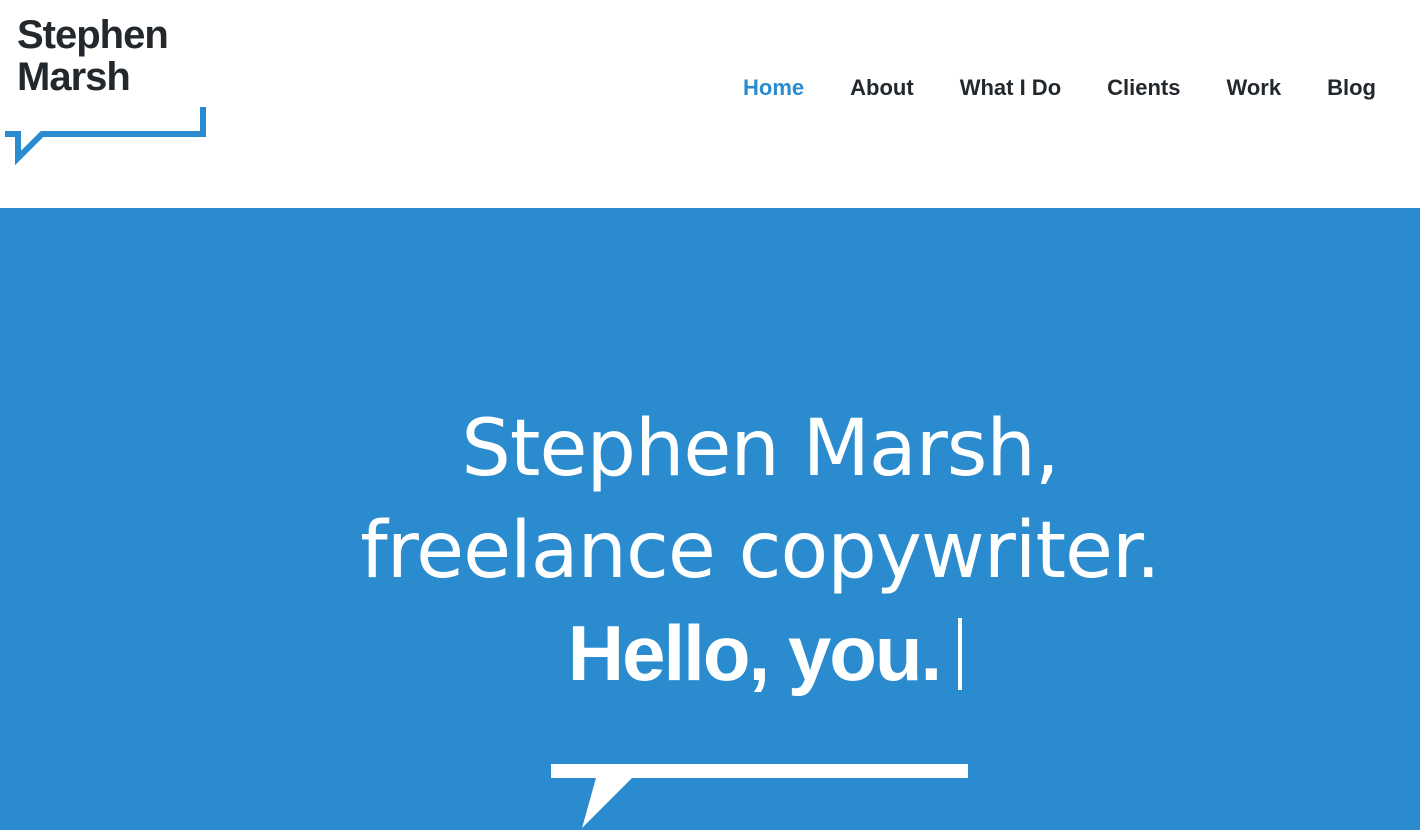 The width and height of the screenshot is (1420, 830). Describe the element at coordinates (1351, 88) in the screenshot. I see `nav-blog: Blog` at that location.